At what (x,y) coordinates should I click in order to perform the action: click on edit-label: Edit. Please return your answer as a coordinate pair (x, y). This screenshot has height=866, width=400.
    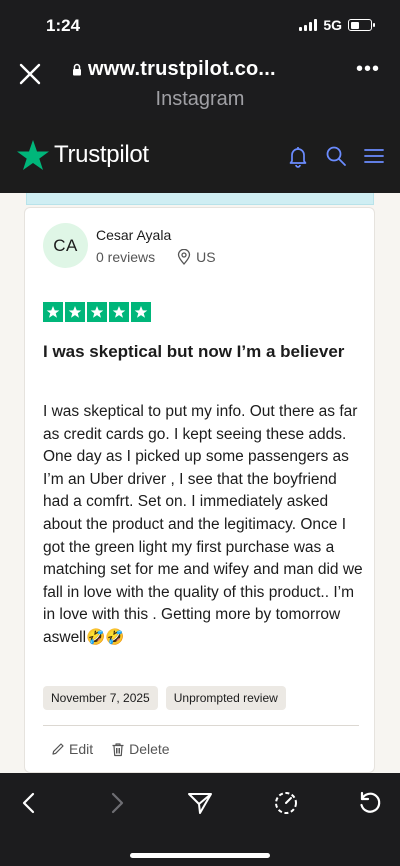
    Looking at the image, I should click on (81, 749).